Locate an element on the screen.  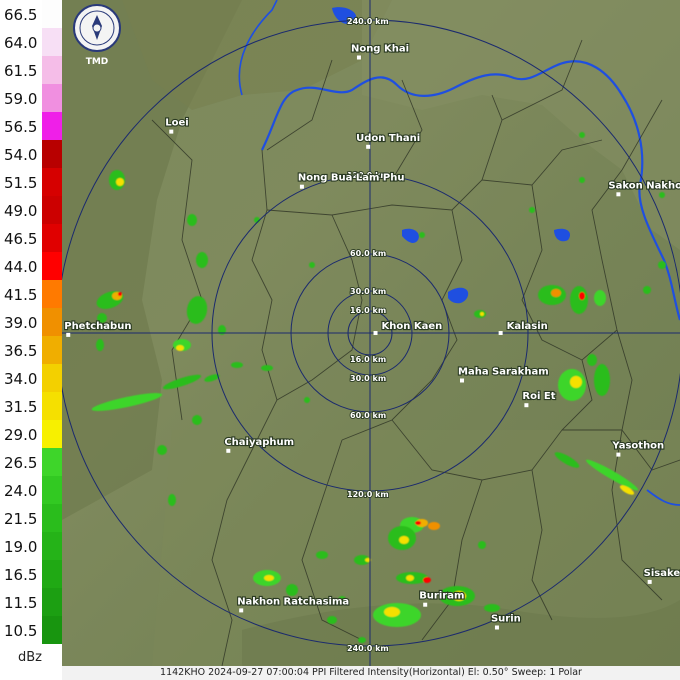
legend-level: 21.5 is located at coordinates (31, 518).